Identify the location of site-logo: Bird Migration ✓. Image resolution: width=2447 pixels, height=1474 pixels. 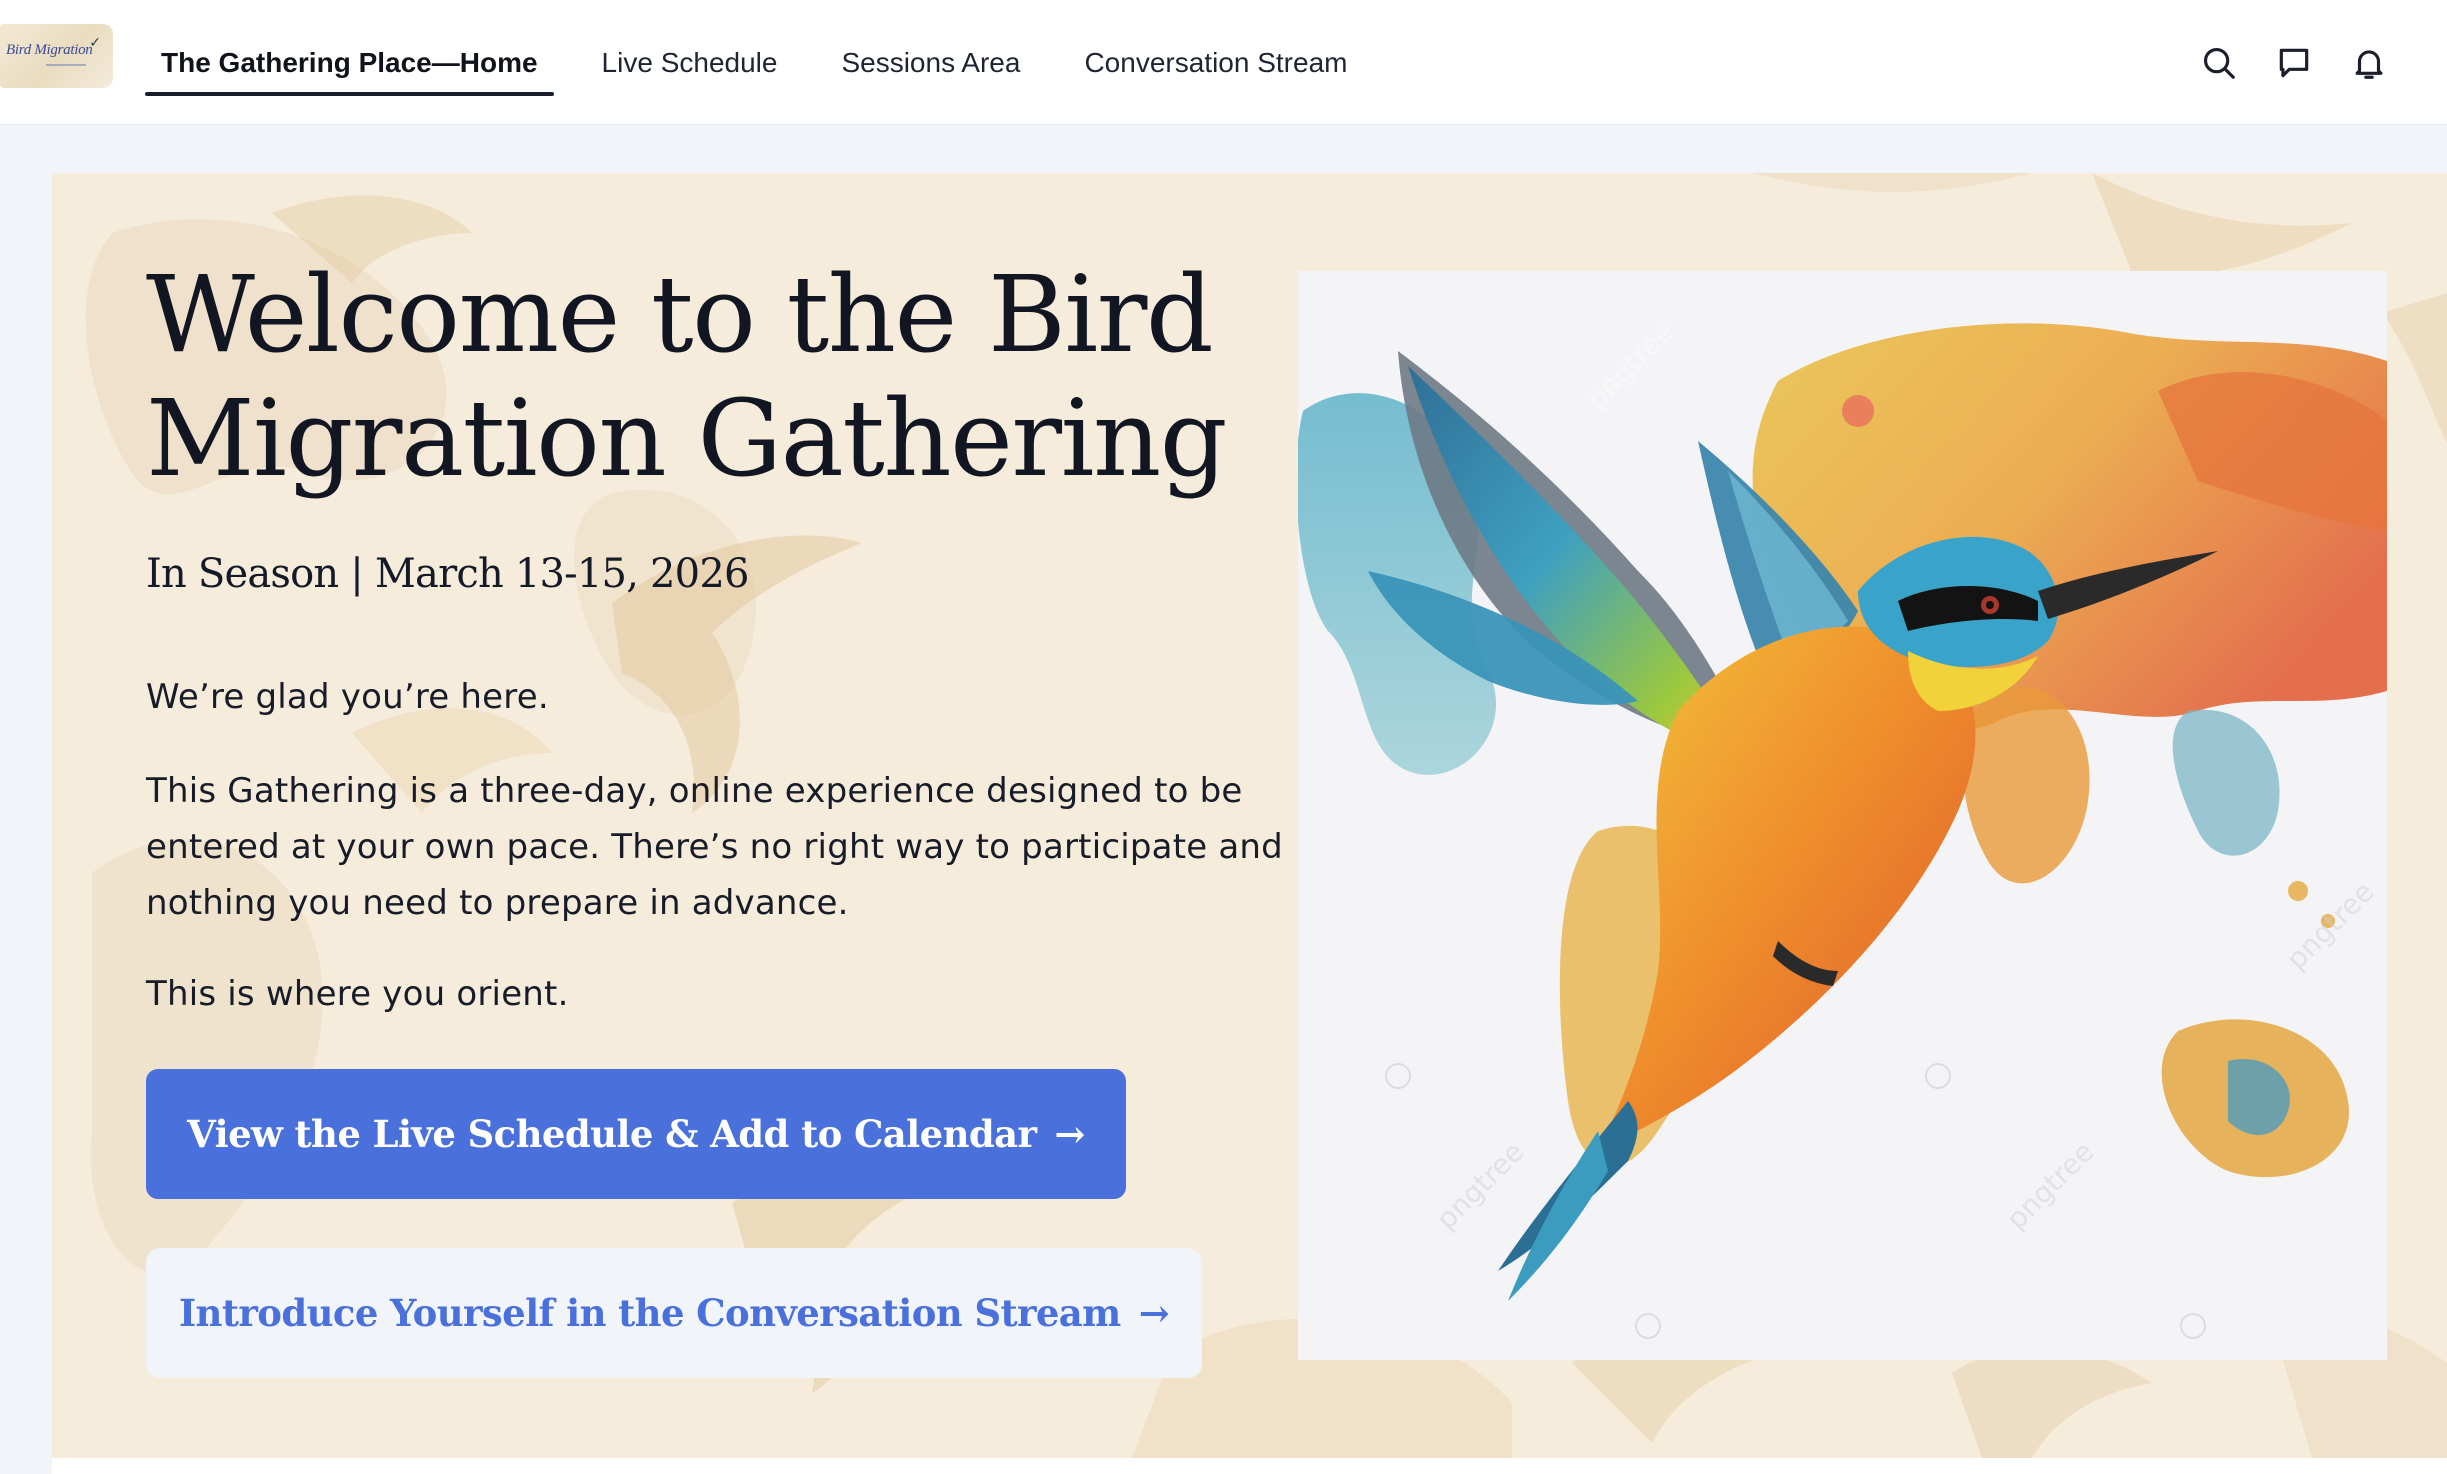
(56, 56).